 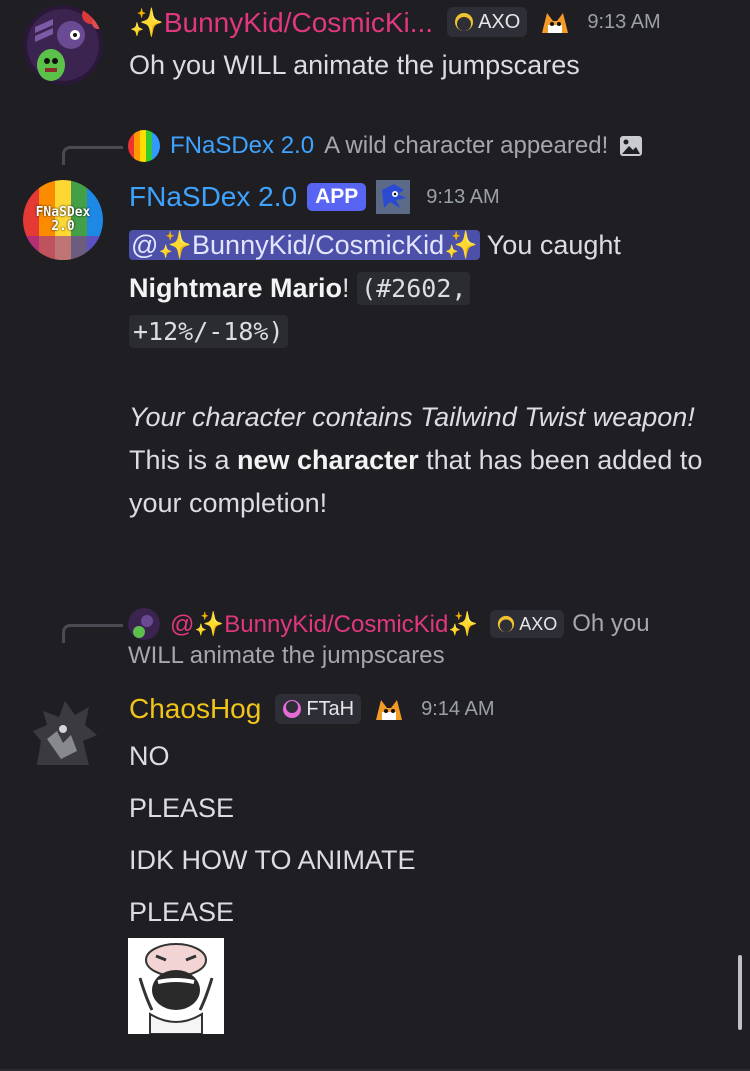 I want to click on guild-tag: FTaH, so click(x=318, y=709).